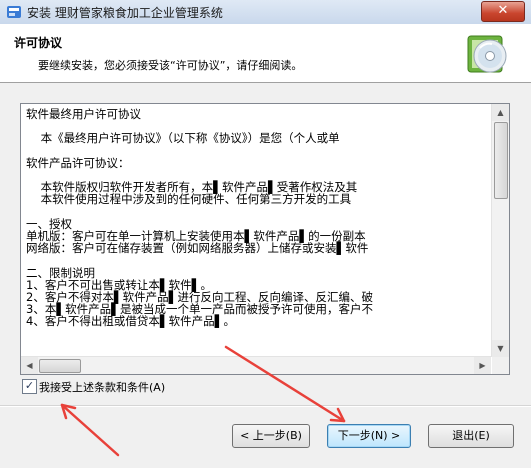  I want to click on annotation-arrows, so click(203, 401).